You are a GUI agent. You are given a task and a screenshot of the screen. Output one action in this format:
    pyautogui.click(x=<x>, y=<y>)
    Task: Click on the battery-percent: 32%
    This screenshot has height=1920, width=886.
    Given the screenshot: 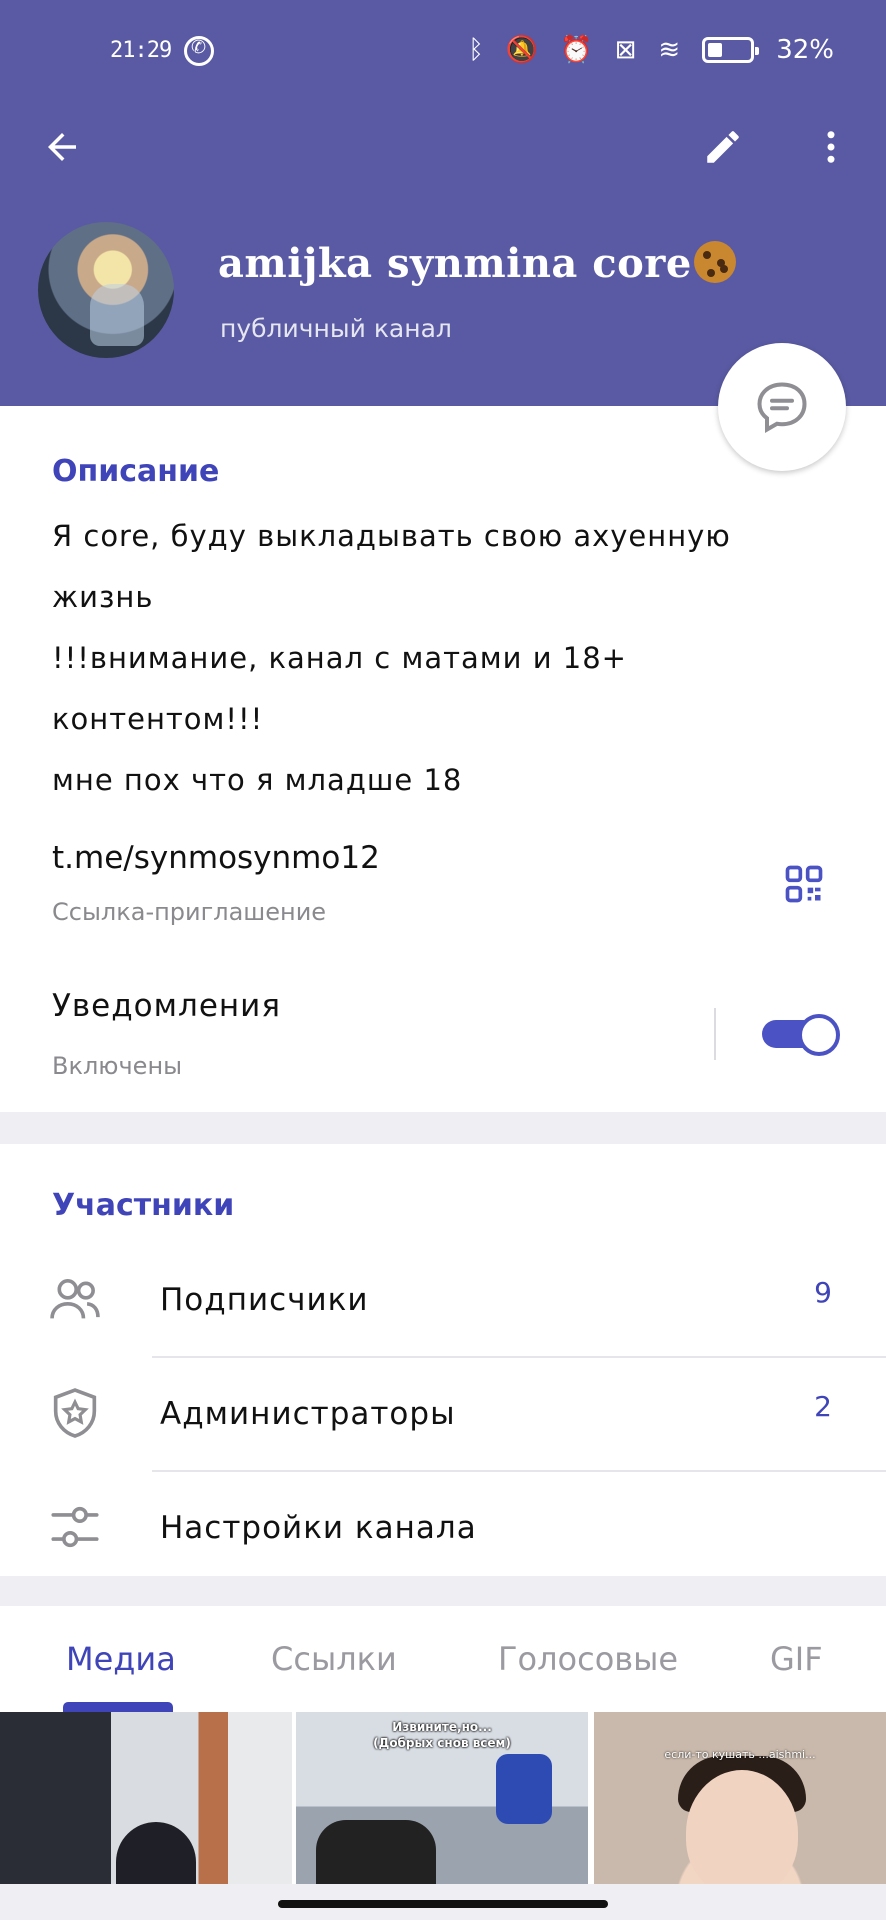 What is the action you would take?
    pyautogui.click(x=805, y=50)
    